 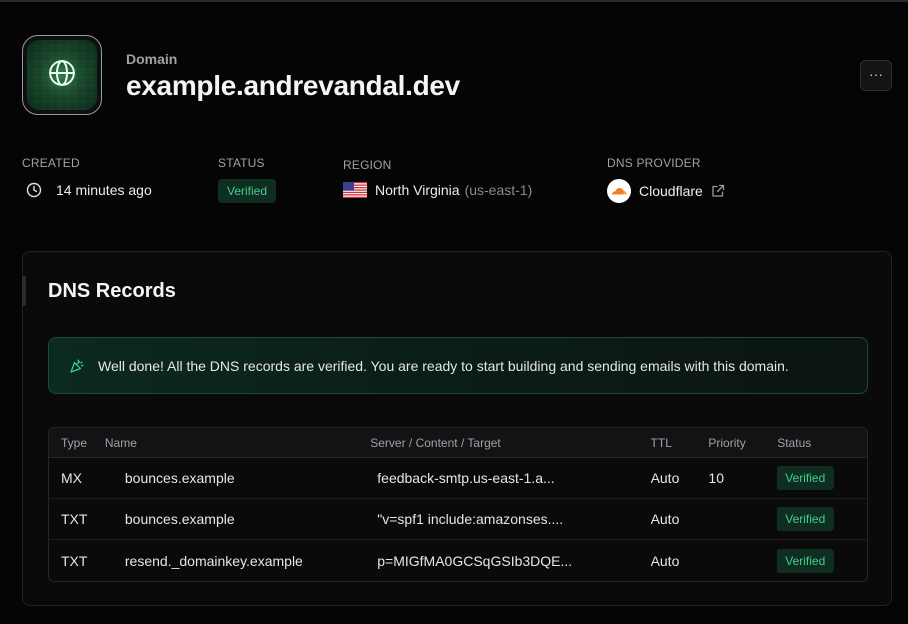 What do you see at coordinates (727, 442) in the screenshot?
I see `column-priority: Priority` at bounding box center [727, 442].